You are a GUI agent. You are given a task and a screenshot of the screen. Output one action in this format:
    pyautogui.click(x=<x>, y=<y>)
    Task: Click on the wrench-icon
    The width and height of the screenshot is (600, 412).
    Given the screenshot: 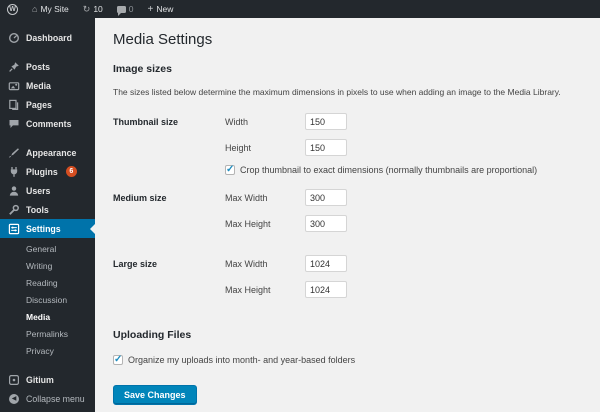 What is the action you would take?
    pyautogui.click(x=14, y=210)
    